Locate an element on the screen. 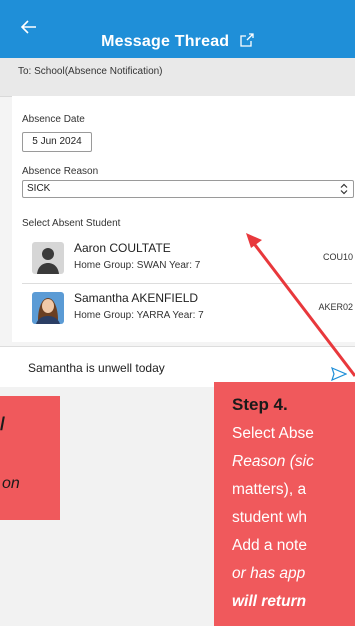  message-text: Samantha is unwell today is located at coordinates (96, 368).